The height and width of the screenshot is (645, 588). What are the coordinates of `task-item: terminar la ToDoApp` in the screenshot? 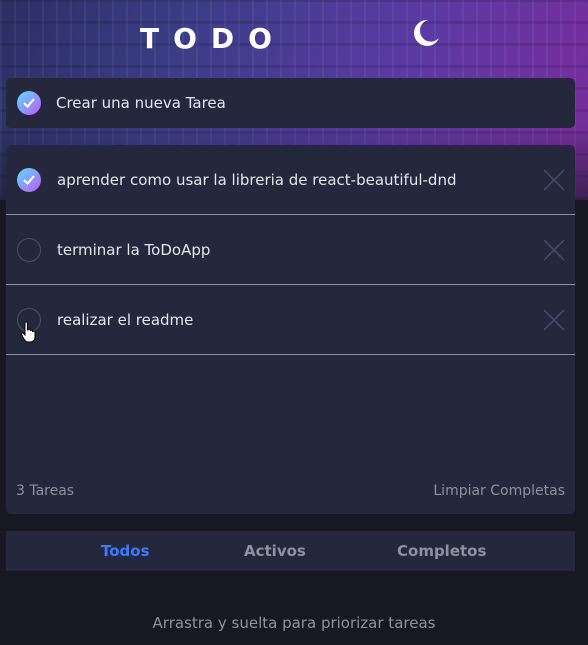 It's located at (290, 250).